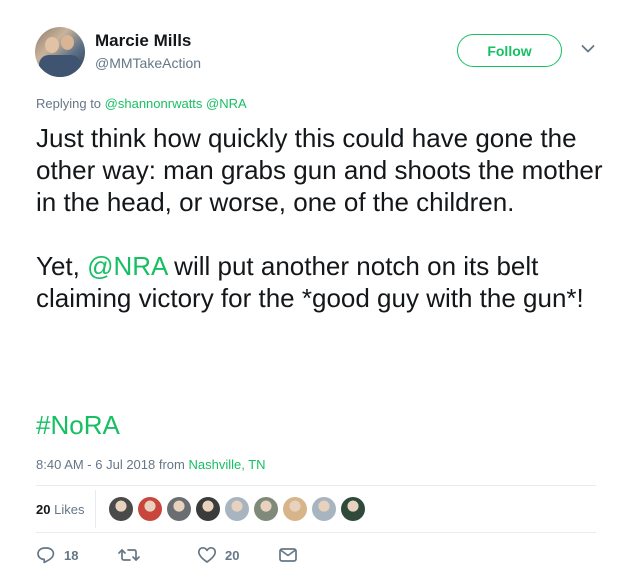  What do you see at coordinates (112, 464) in the screenshot?
I see `timestamp-text: 8:40 AM - 6 Jul 2018 from` at bounding box center [112, 464].